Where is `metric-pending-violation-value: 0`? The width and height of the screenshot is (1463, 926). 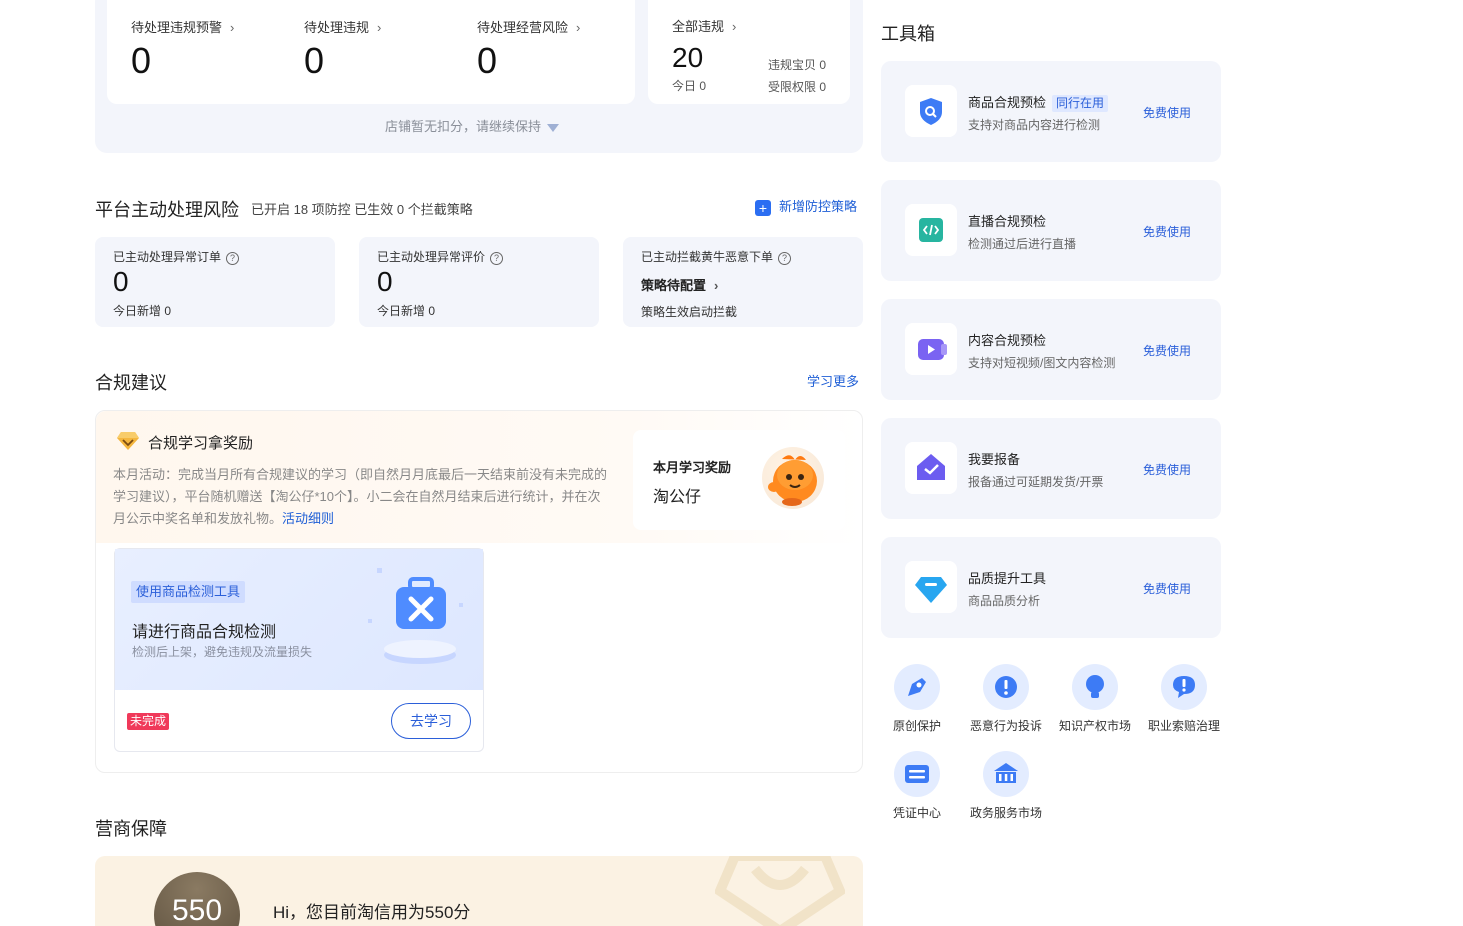
metric-pending-violation-value: 0 is located at coordinates (314, 60).